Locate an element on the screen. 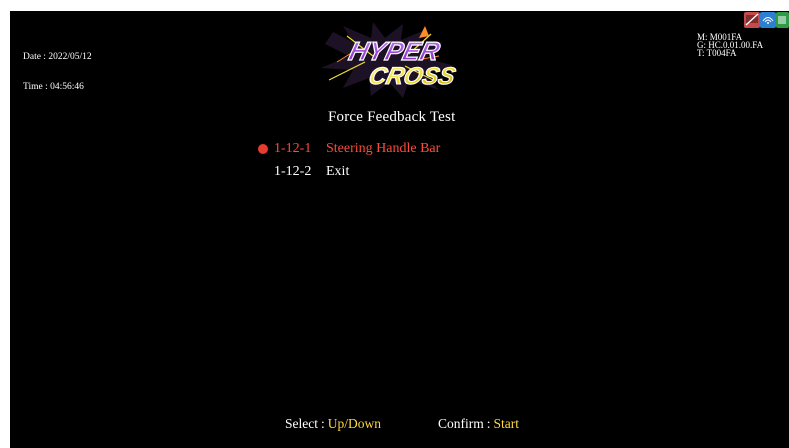  ir-sensor-icon is located at coordinates (768, 20).